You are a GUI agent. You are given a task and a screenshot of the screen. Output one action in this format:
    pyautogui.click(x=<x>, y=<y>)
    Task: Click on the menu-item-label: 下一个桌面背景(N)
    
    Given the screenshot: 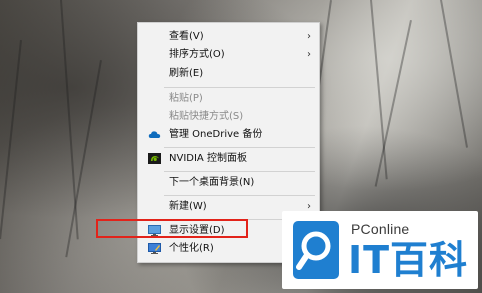 What is the action you would take?
    pyautogui.click(x=212, y=182)
    